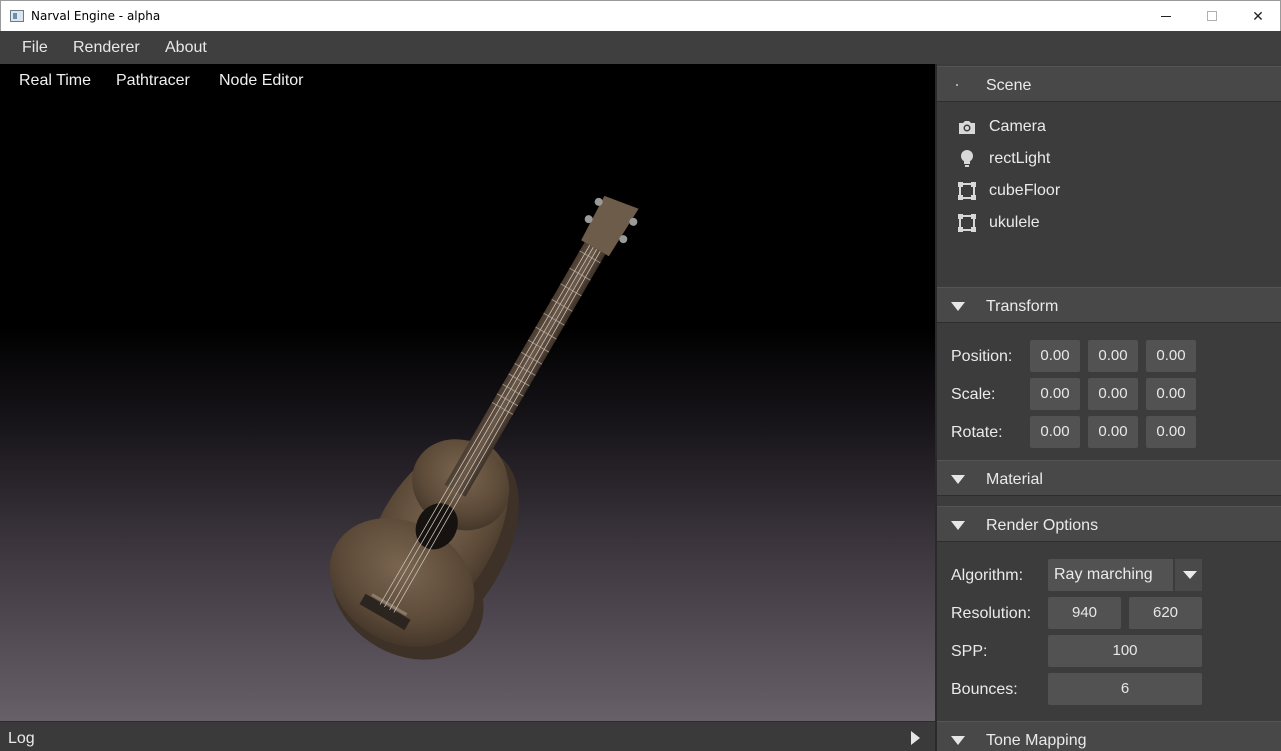  Describe the element at coordinates (1125, 689) in the screenshot. I see `bounces-field: 6` at that location.